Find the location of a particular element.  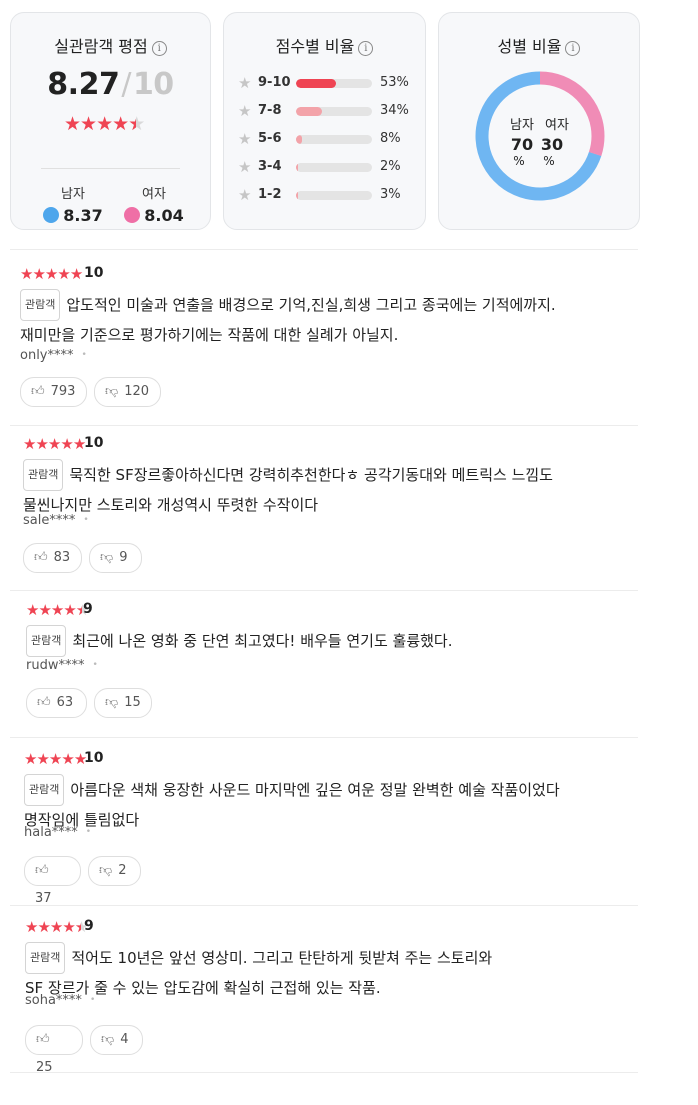

like-count: 37 is located at coordinates (43, 898).